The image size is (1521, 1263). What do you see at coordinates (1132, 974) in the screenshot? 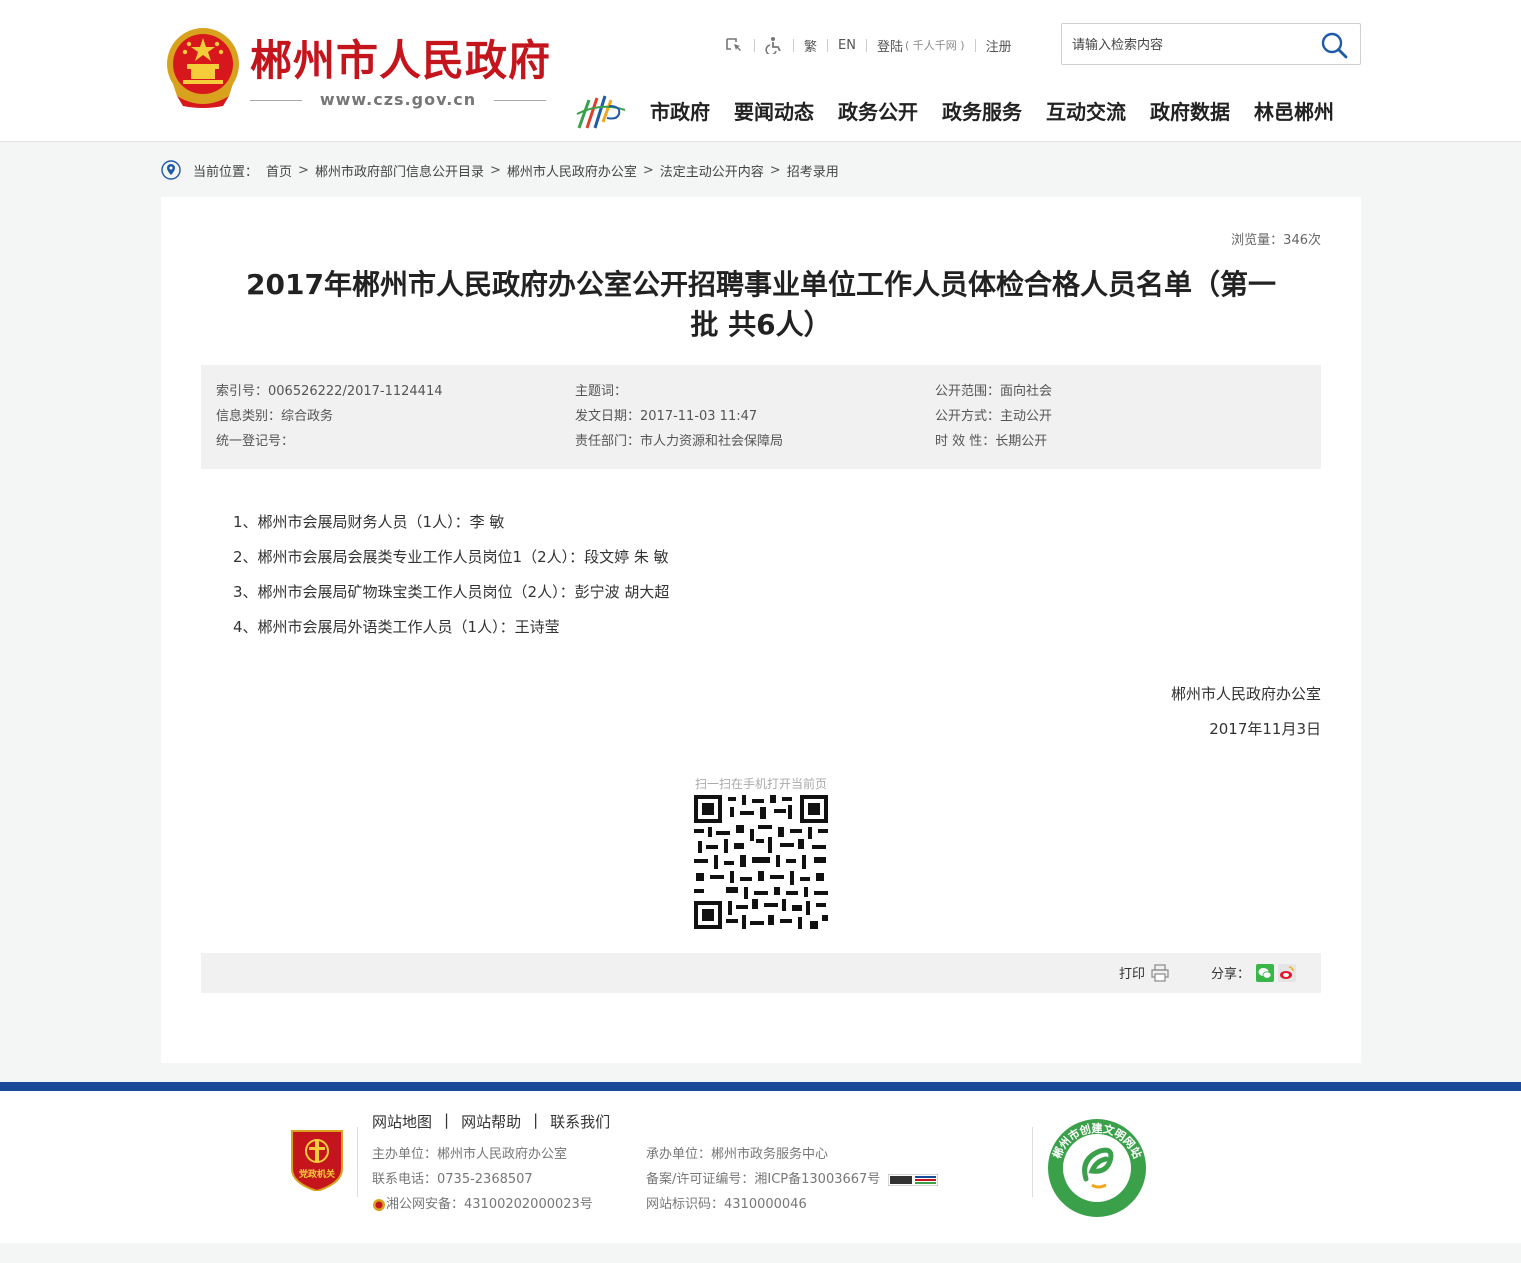
I see `print-label: 打印` at bounding box center [1132, 974].